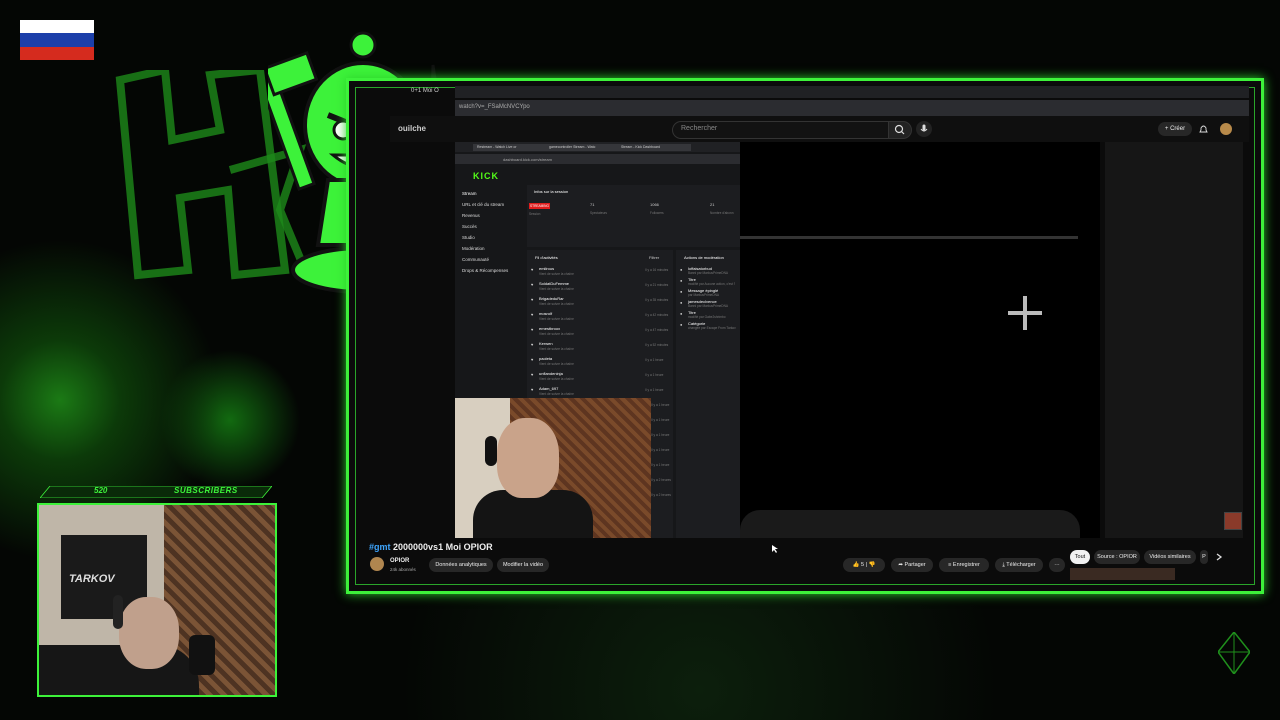  What do you see at coordinates (545, 313) in the screenshot?
I see `feed-item-name: mosrolf` at bounding box center [545, 313].